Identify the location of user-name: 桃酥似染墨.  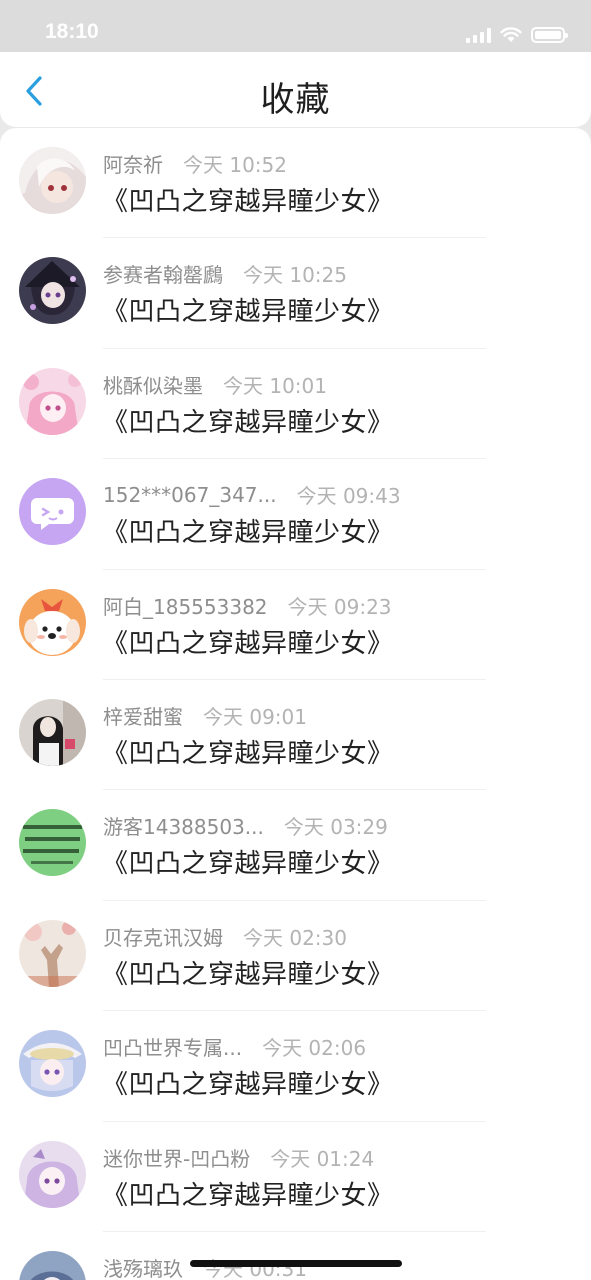
(153, 384).